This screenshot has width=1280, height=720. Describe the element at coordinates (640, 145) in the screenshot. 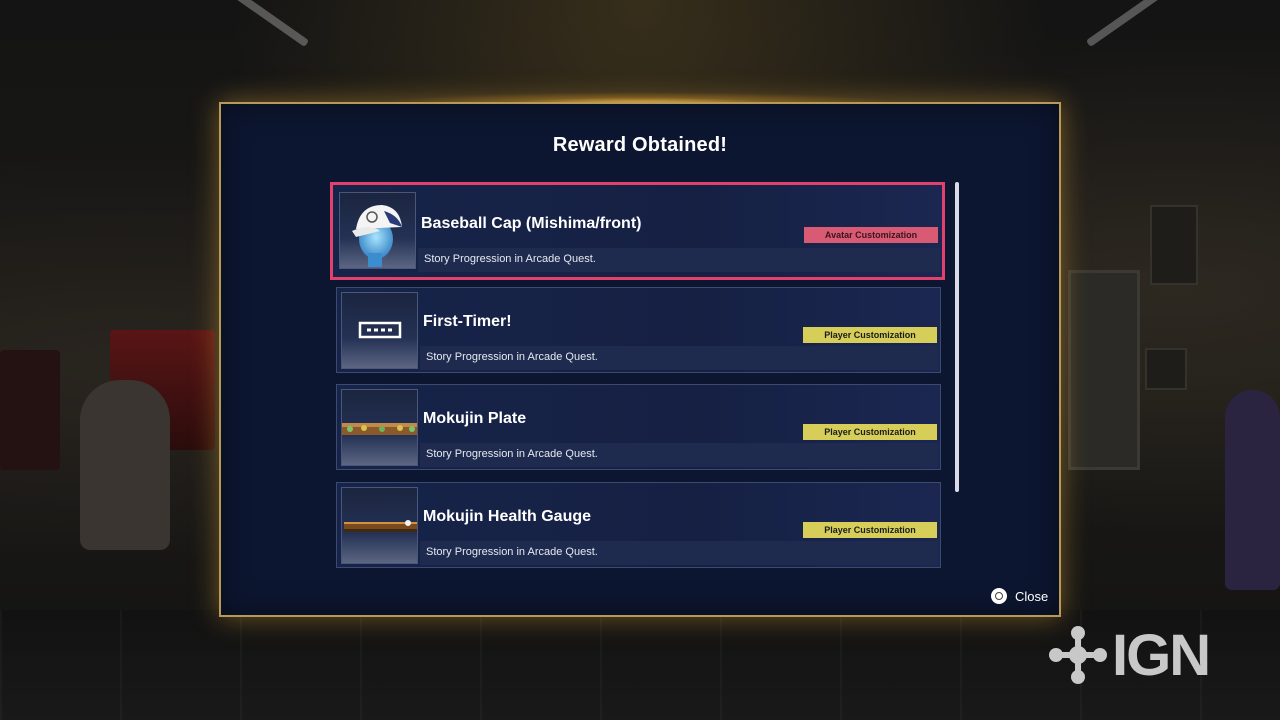

I see `dialog-title: Reward Obtained!` at that location.